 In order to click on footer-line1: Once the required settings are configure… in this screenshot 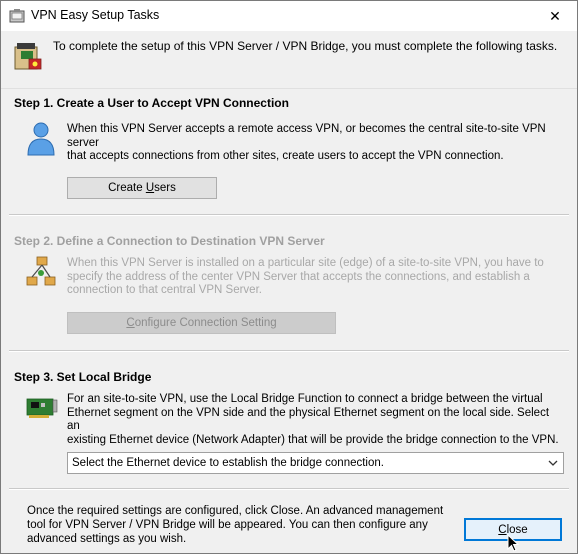, I will do `click(235, 511)`.